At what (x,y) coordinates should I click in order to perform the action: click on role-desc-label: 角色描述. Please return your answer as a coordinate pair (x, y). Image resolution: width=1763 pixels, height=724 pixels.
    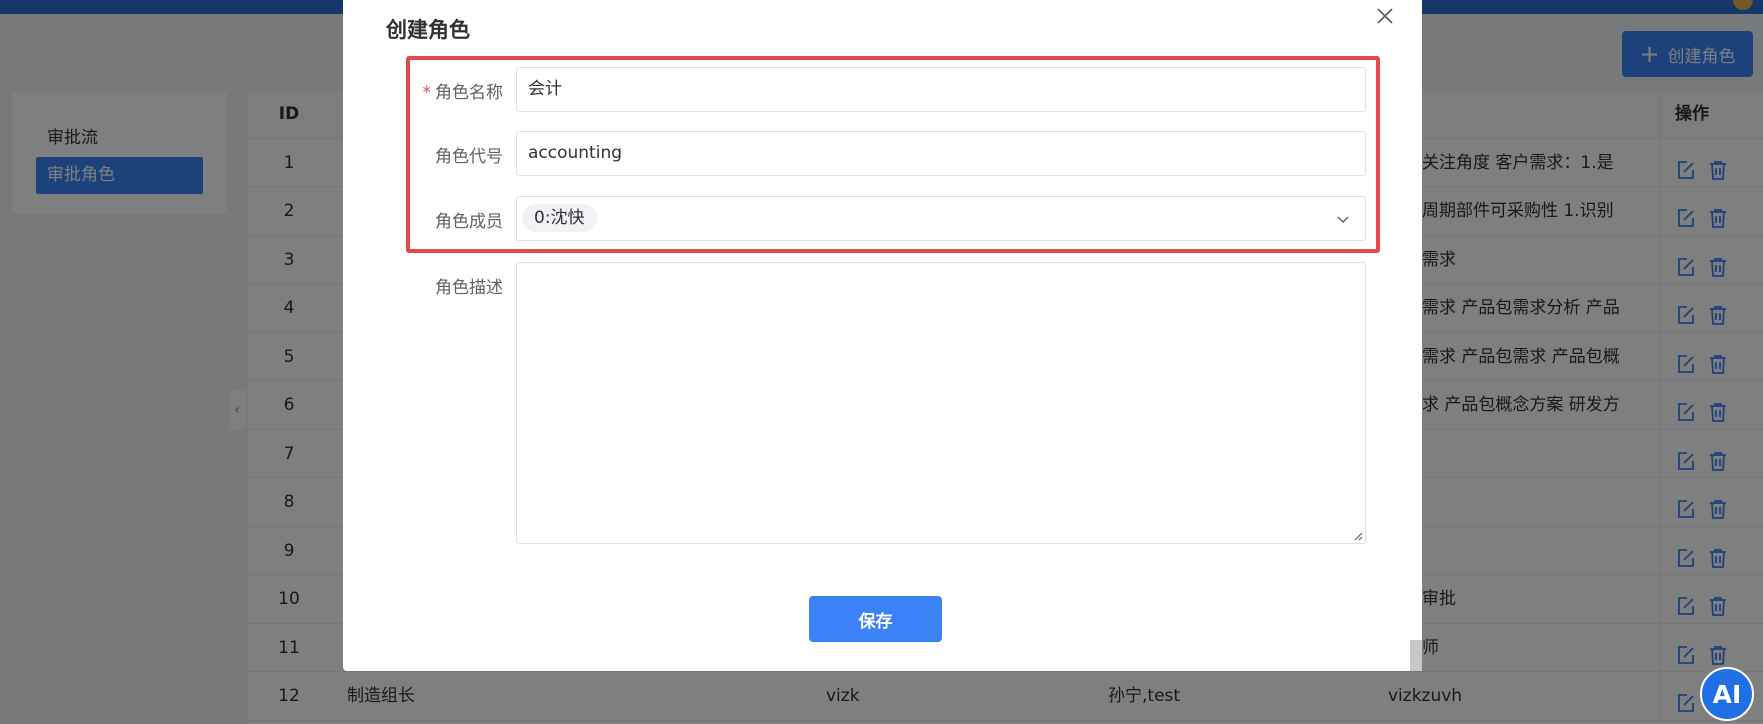
    Looking at the image, I should click on (469, 288).